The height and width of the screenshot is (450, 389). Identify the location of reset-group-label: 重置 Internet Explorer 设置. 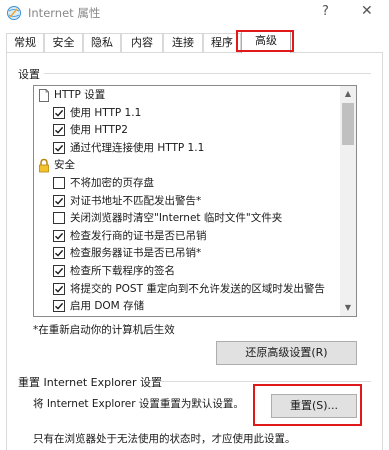
(90, 382).